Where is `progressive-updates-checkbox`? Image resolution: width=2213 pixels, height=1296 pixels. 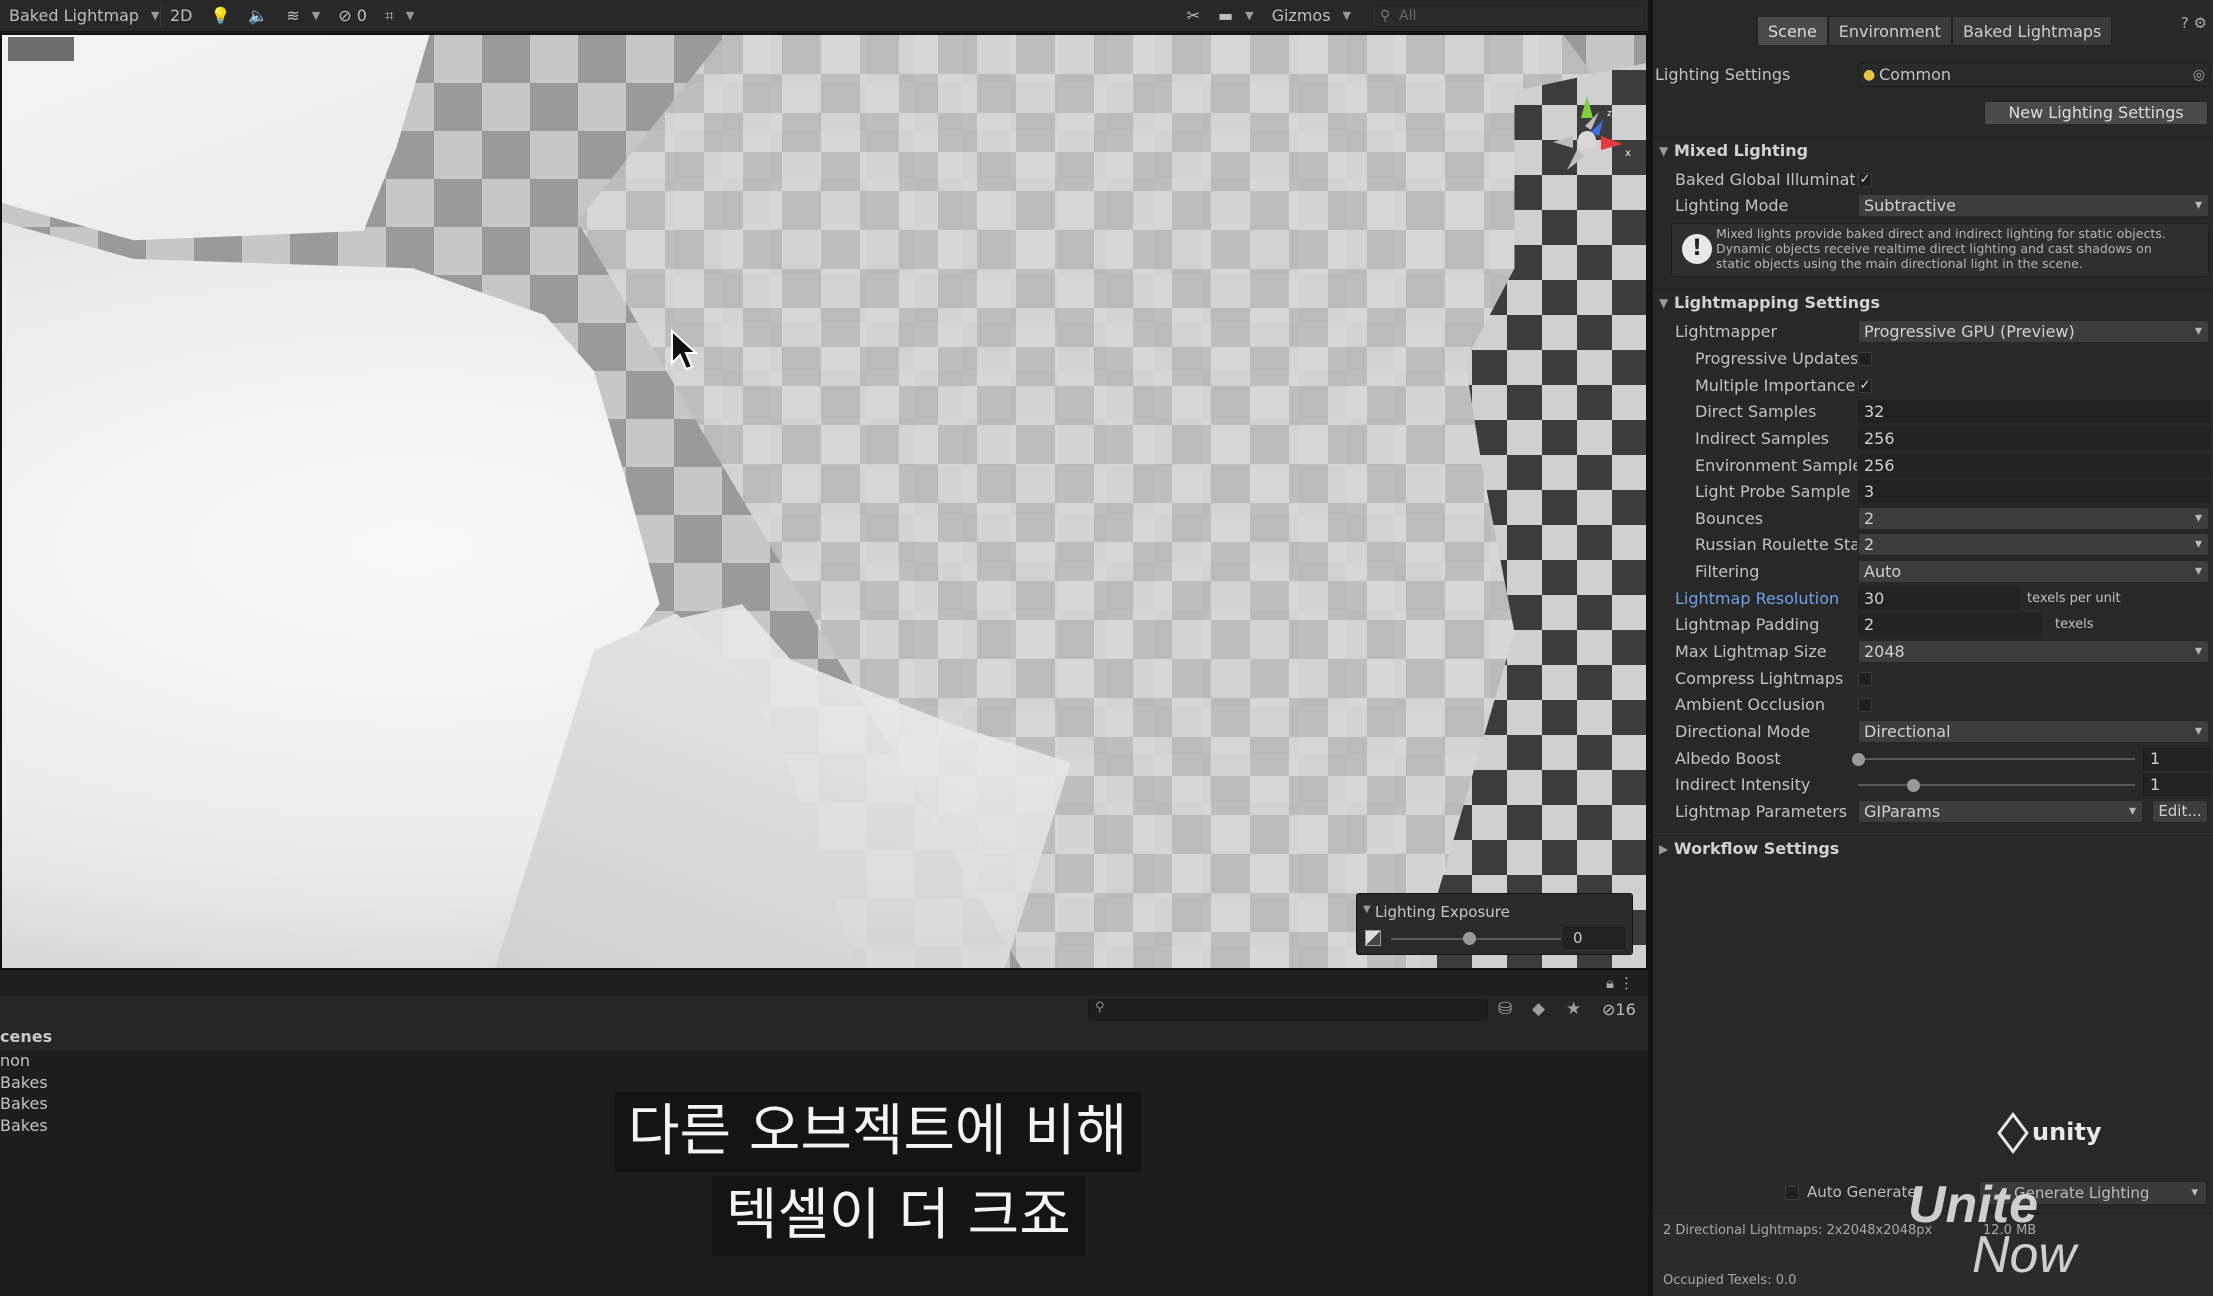 progressive-updates-checkbox is located at coordinates (1865, 359).